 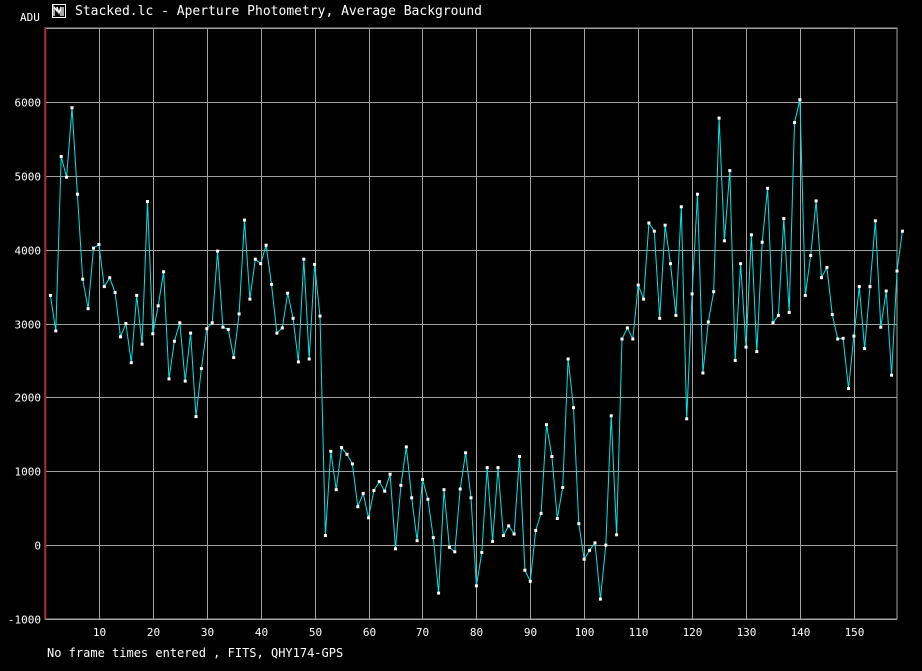 I want to click on y-tick-label: 5000, so click(x=28, y=177).